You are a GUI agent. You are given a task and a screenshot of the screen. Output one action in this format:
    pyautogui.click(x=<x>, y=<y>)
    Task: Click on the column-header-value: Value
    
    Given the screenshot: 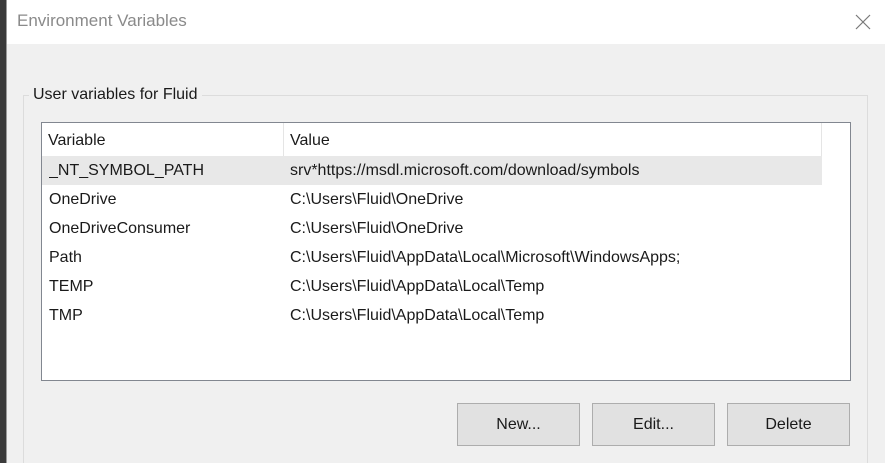 What is the action you would take?
    pyautogui.click(x=553, y=139)
    